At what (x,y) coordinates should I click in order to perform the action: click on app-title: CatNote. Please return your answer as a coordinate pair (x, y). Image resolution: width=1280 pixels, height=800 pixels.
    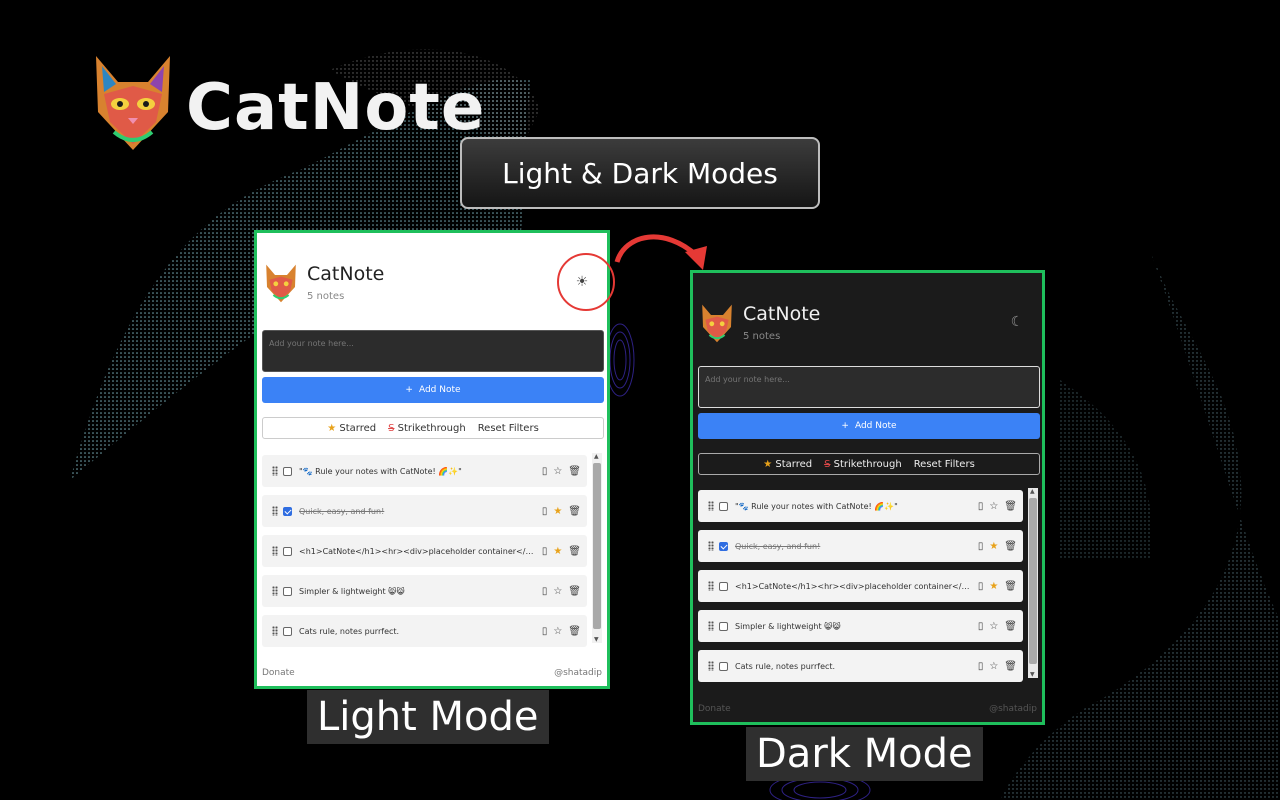
    Looking at the image, I should click on (782, 314).